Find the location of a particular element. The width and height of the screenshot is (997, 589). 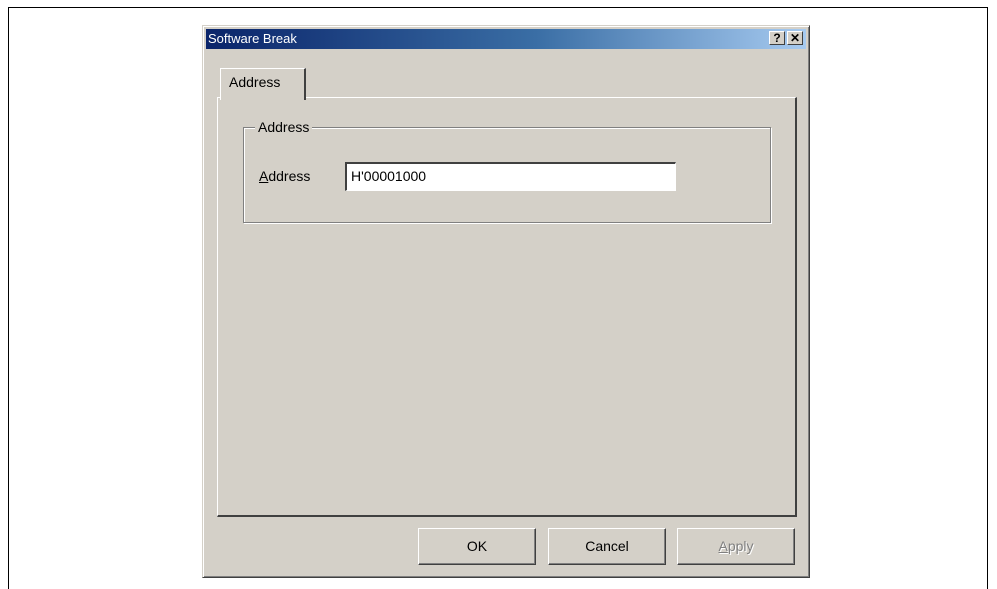

tab-label: Address is located at coordinates (255, 82).